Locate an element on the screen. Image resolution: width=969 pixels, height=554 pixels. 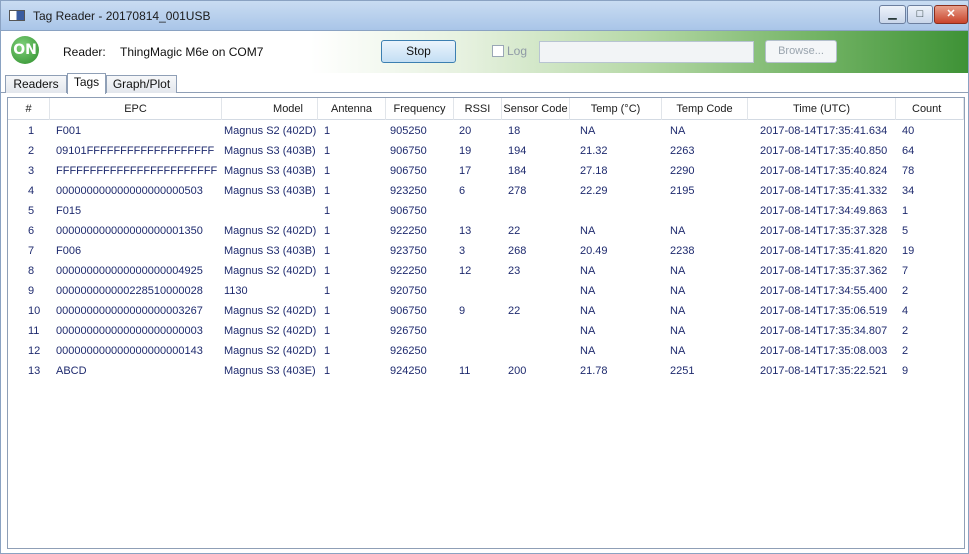
cell-temp: 20.49 is located at coordinates (594, 251).